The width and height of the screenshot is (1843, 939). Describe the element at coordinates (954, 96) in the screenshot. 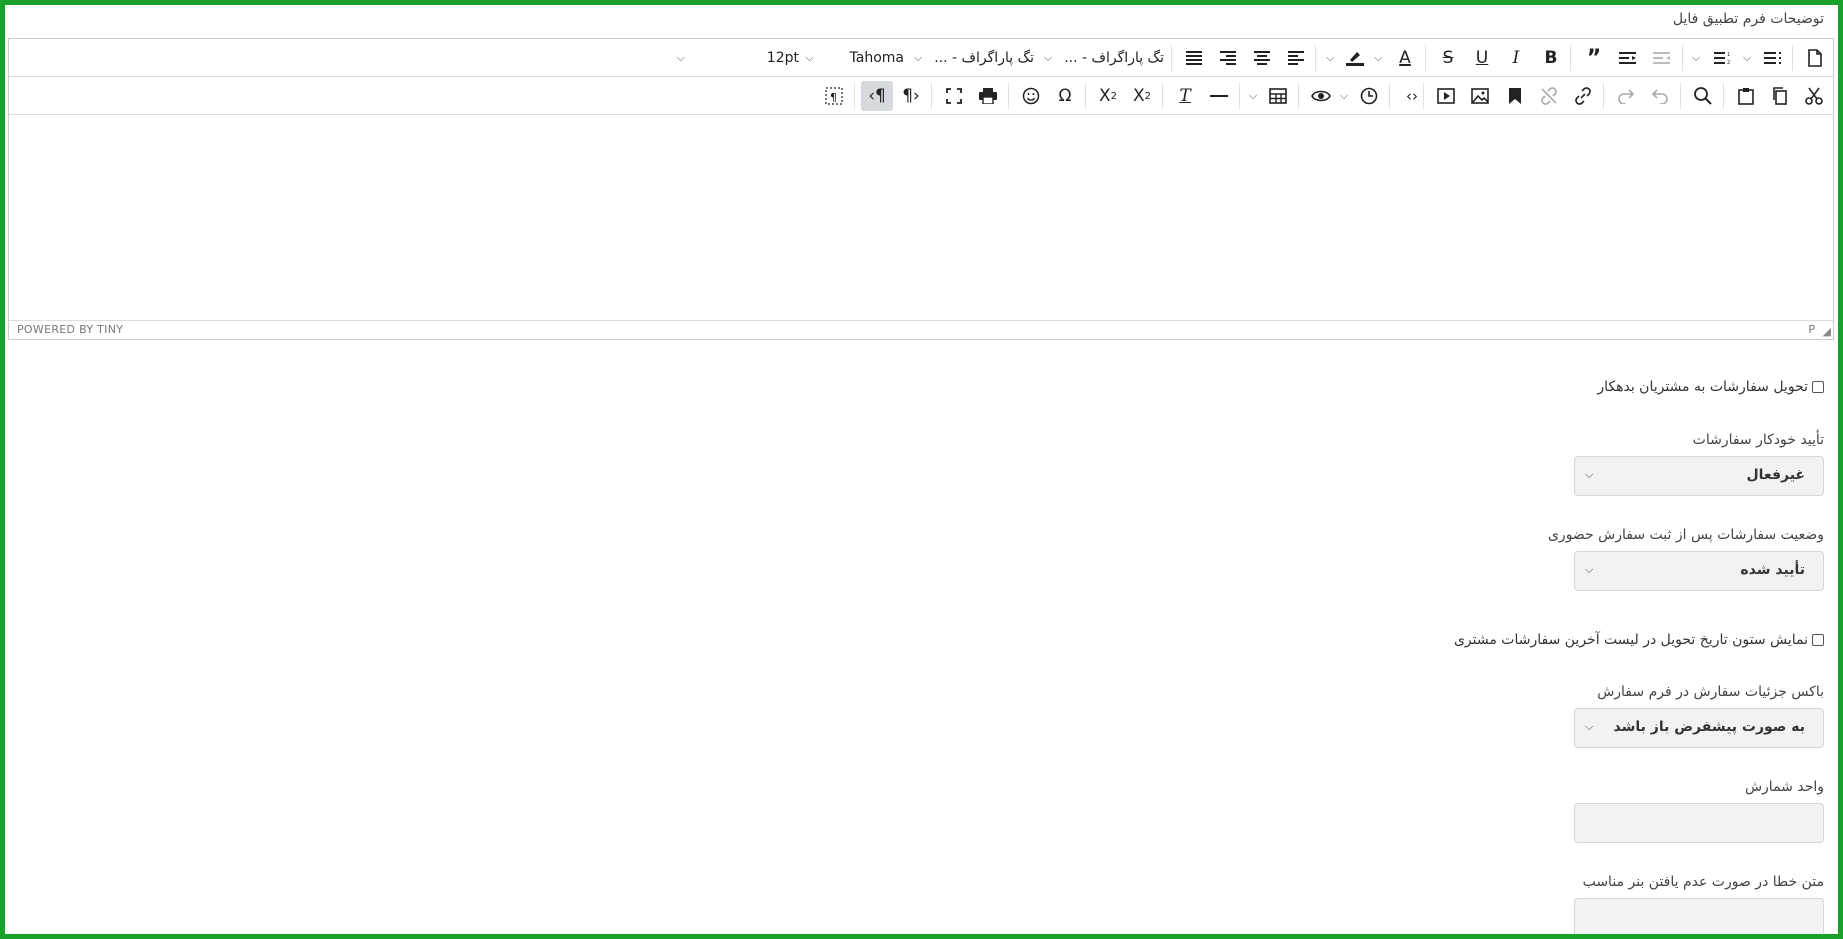

I see `fullscreen-icon` at that location.